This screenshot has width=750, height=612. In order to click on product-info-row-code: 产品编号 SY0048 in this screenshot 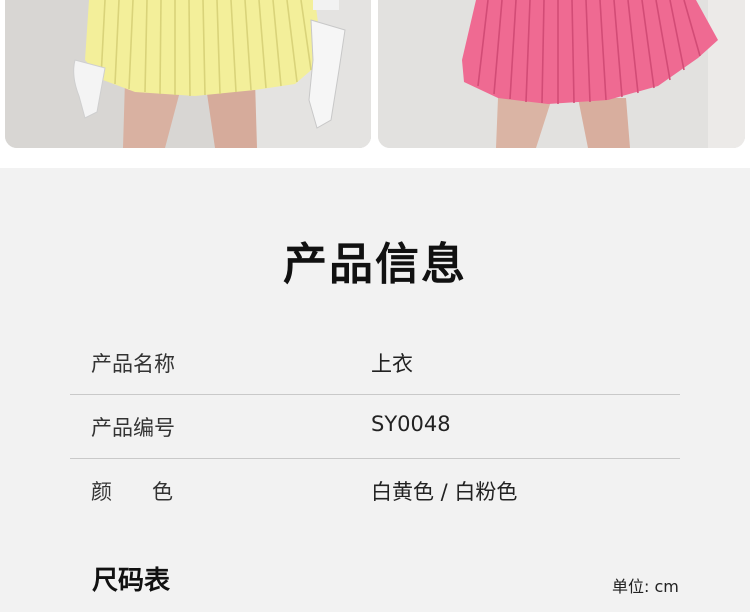, I will do `click(375, 426)`.